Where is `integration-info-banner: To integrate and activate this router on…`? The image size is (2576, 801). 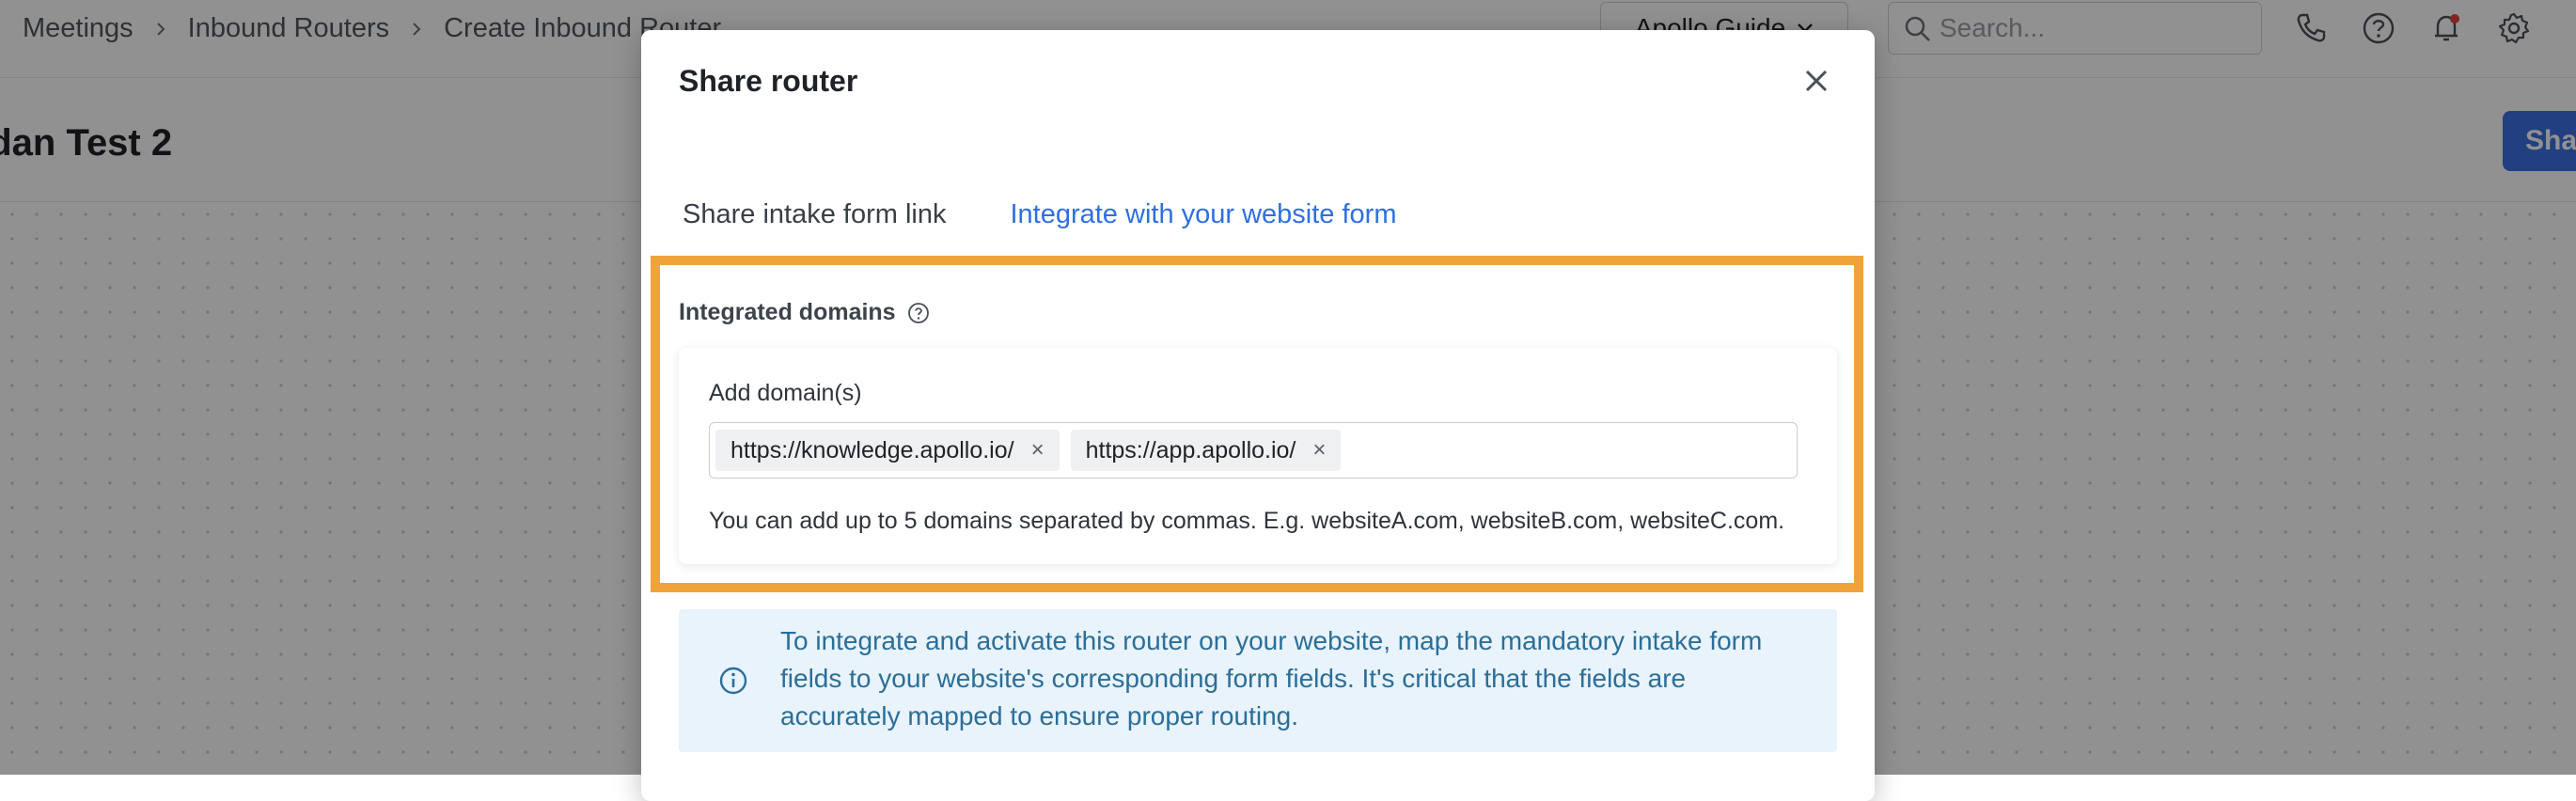 integration-info-banner: To integrate and activate this router on… is located at coordinates (1258, 680).